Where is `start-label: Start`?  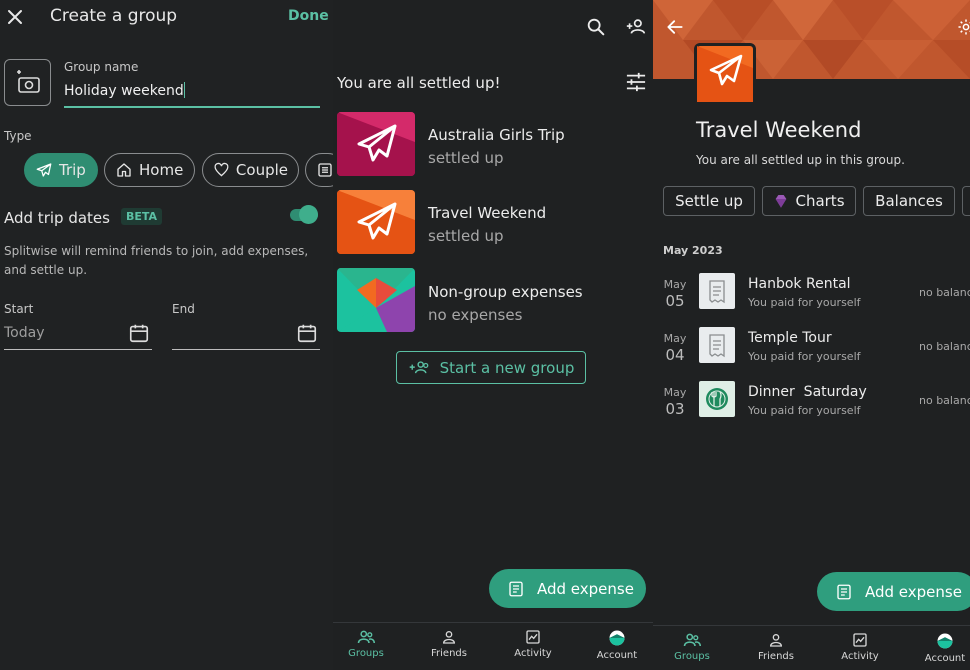
start-label: Start is located at coordinates (19, 309).